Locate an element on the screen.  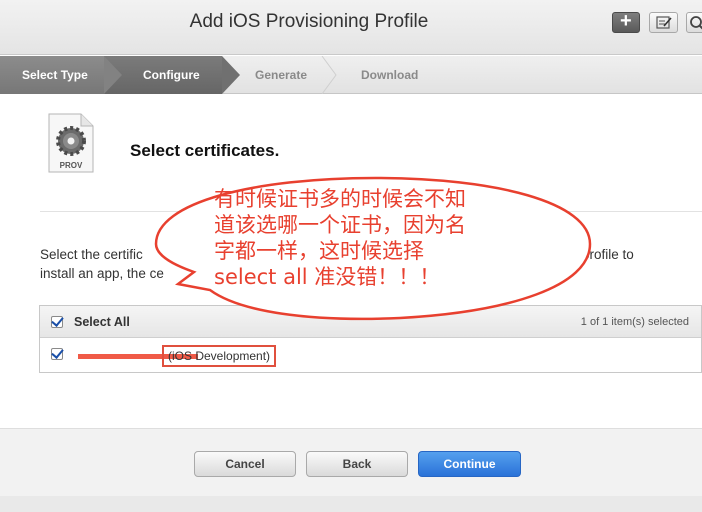
add-button: + is located at coordinates (626, 21).